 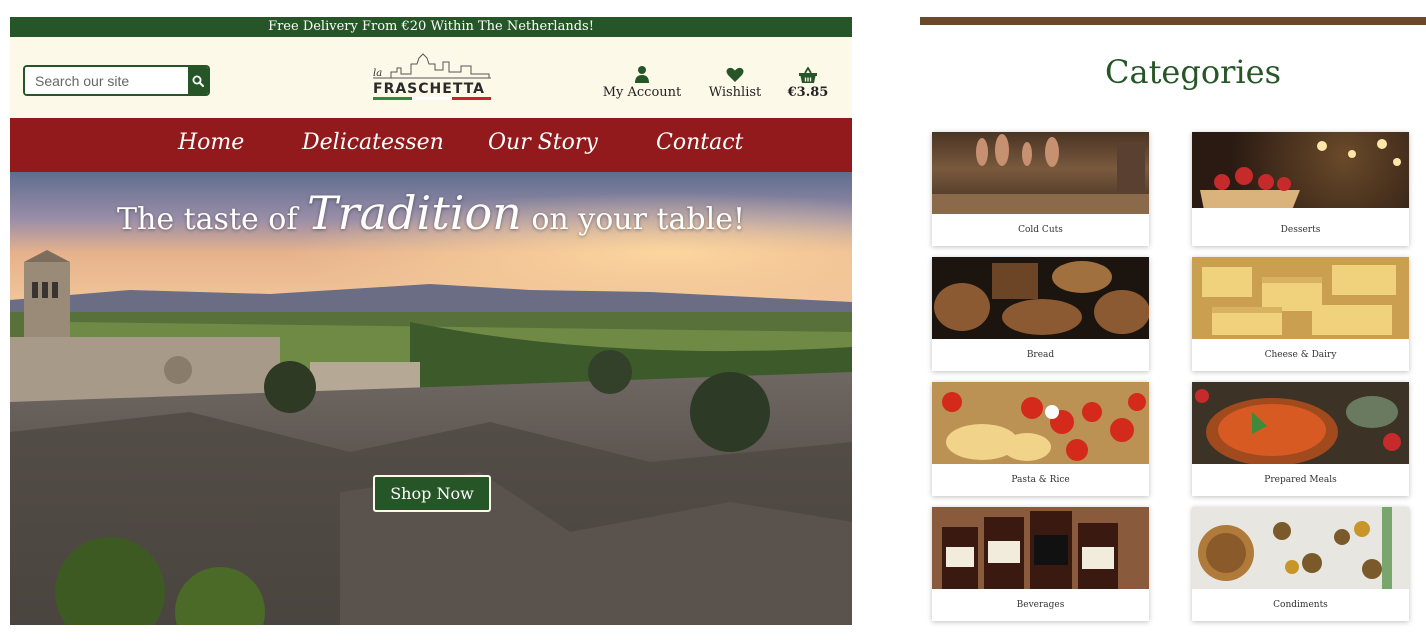 I want to click on nav-contact: Contact, so click(x=699, y=142).